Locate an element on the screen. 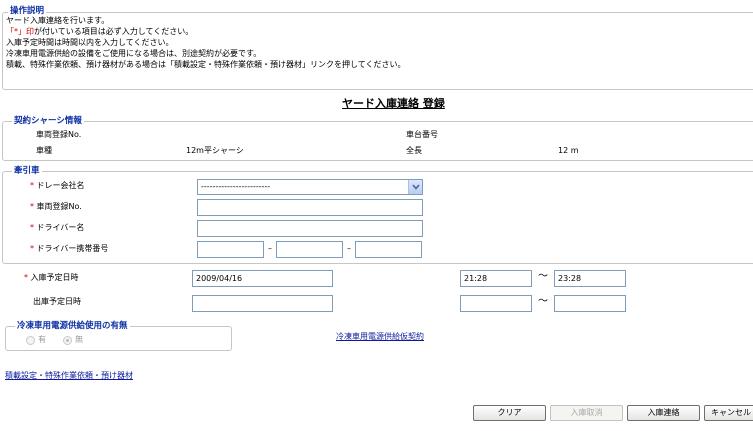 This screenshot has width=753, height=431. arrival-datetime-label-text: 入庫予定日時 is located at coordinates (54, 277).